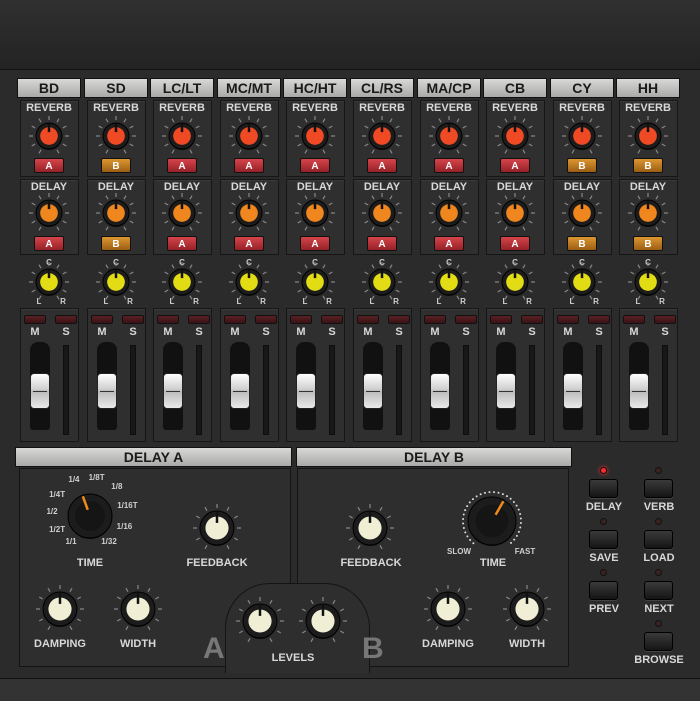 This screenshot has height=701, width=700. I want to click on solo-label: S, so click(665, 332).